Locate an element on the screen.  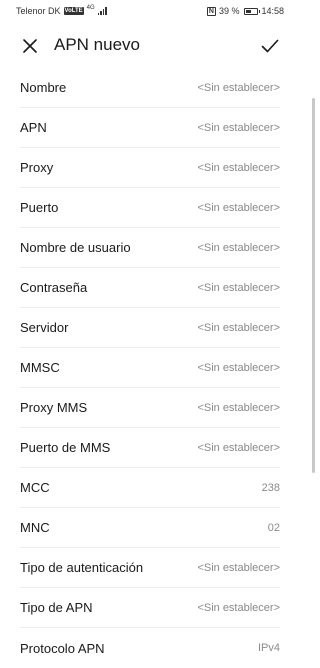
save-button is located at coordinates (270, 46).